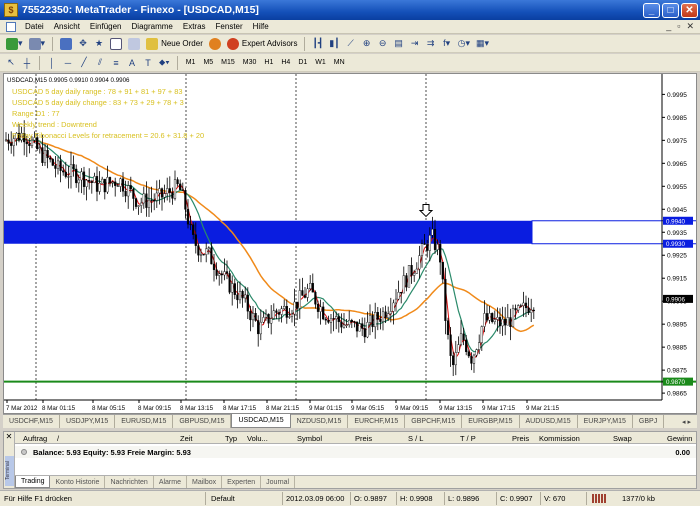  Describe the element at coordinates (205, 482) in the screenshot. I see `tab-mailbox: Mailbox` at that location.